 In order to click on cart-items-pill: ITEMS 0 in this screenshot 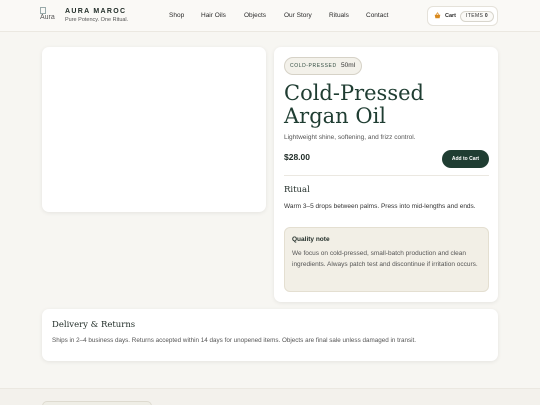, I will do `click(477, 16)`.